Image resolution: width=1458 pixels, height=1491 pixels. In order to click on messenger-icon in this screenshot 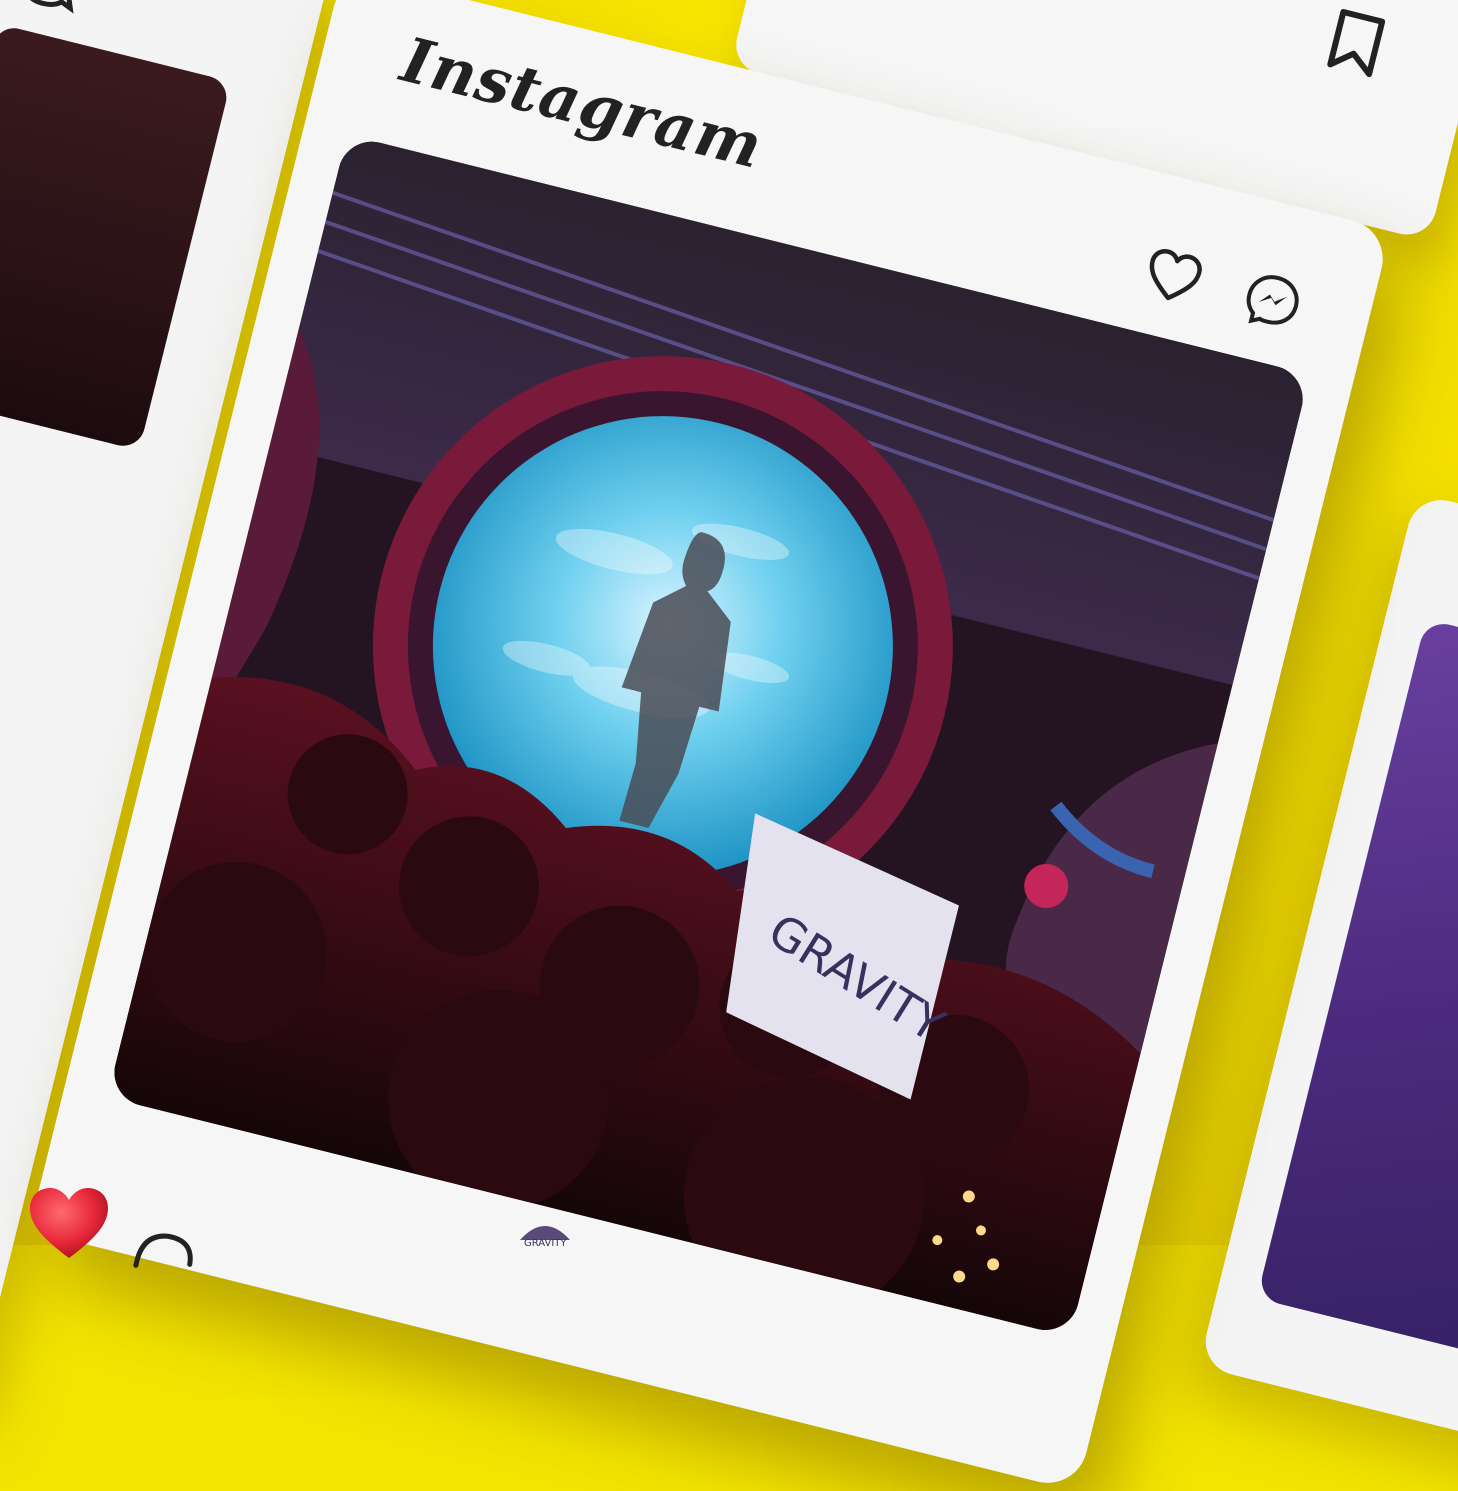, I will do `click(1272, 301)`.